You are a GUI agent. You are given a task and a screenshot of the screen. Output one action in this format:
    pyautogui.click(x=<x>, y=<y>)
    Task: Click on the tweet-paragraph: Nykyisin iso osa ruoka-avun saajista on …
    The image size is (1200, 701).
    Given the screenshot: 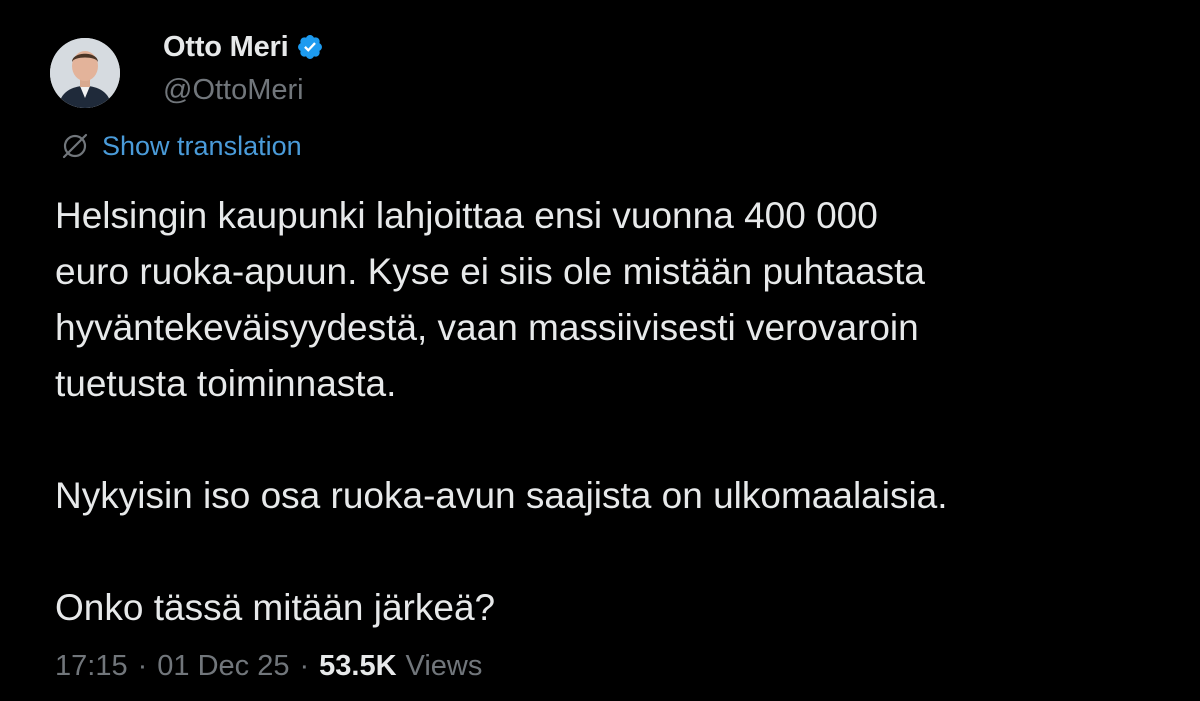 What is the action you would take?
    pyautogui.click(x=501, y=495)
    